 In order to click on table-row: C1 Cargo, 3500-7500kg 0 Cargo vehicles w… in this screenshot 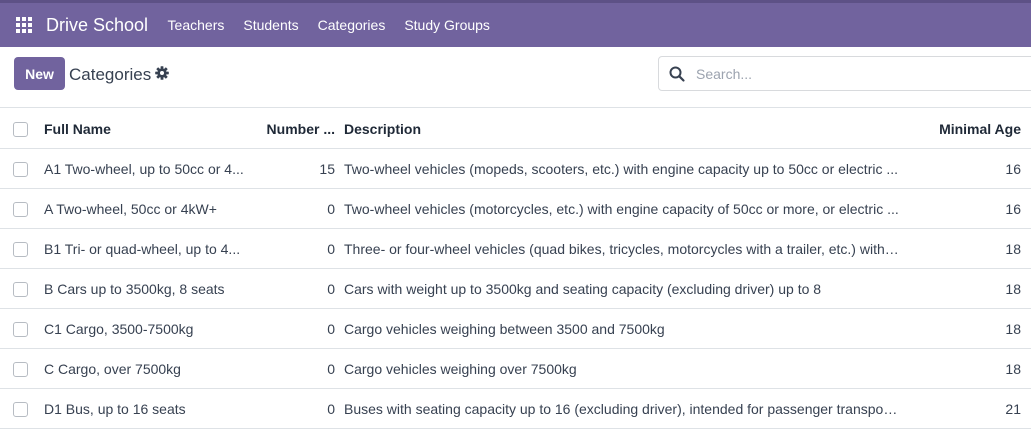, I will do `click(515, 329)`.